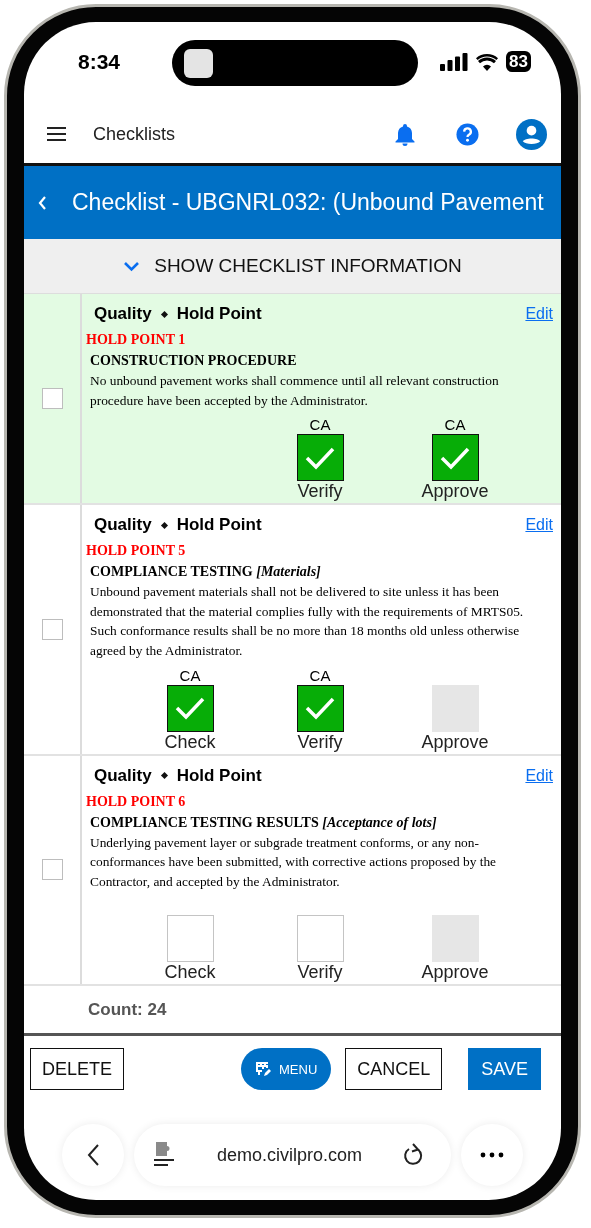  Describe the element at coordinates (292, 1155) in the screenshot. I see `address-bar: demo.civilpro.com` at that location.